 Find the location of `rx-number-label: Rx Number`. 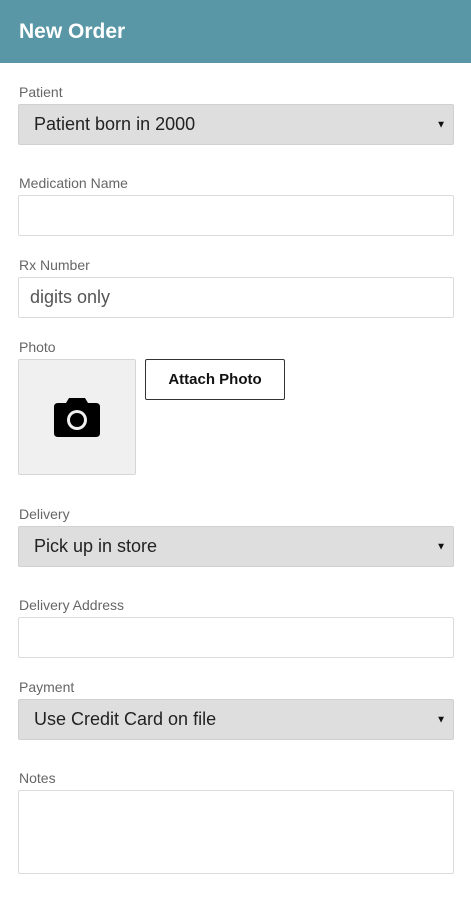

rx-number-label: Rx Number is located at coordinates (54, 265).